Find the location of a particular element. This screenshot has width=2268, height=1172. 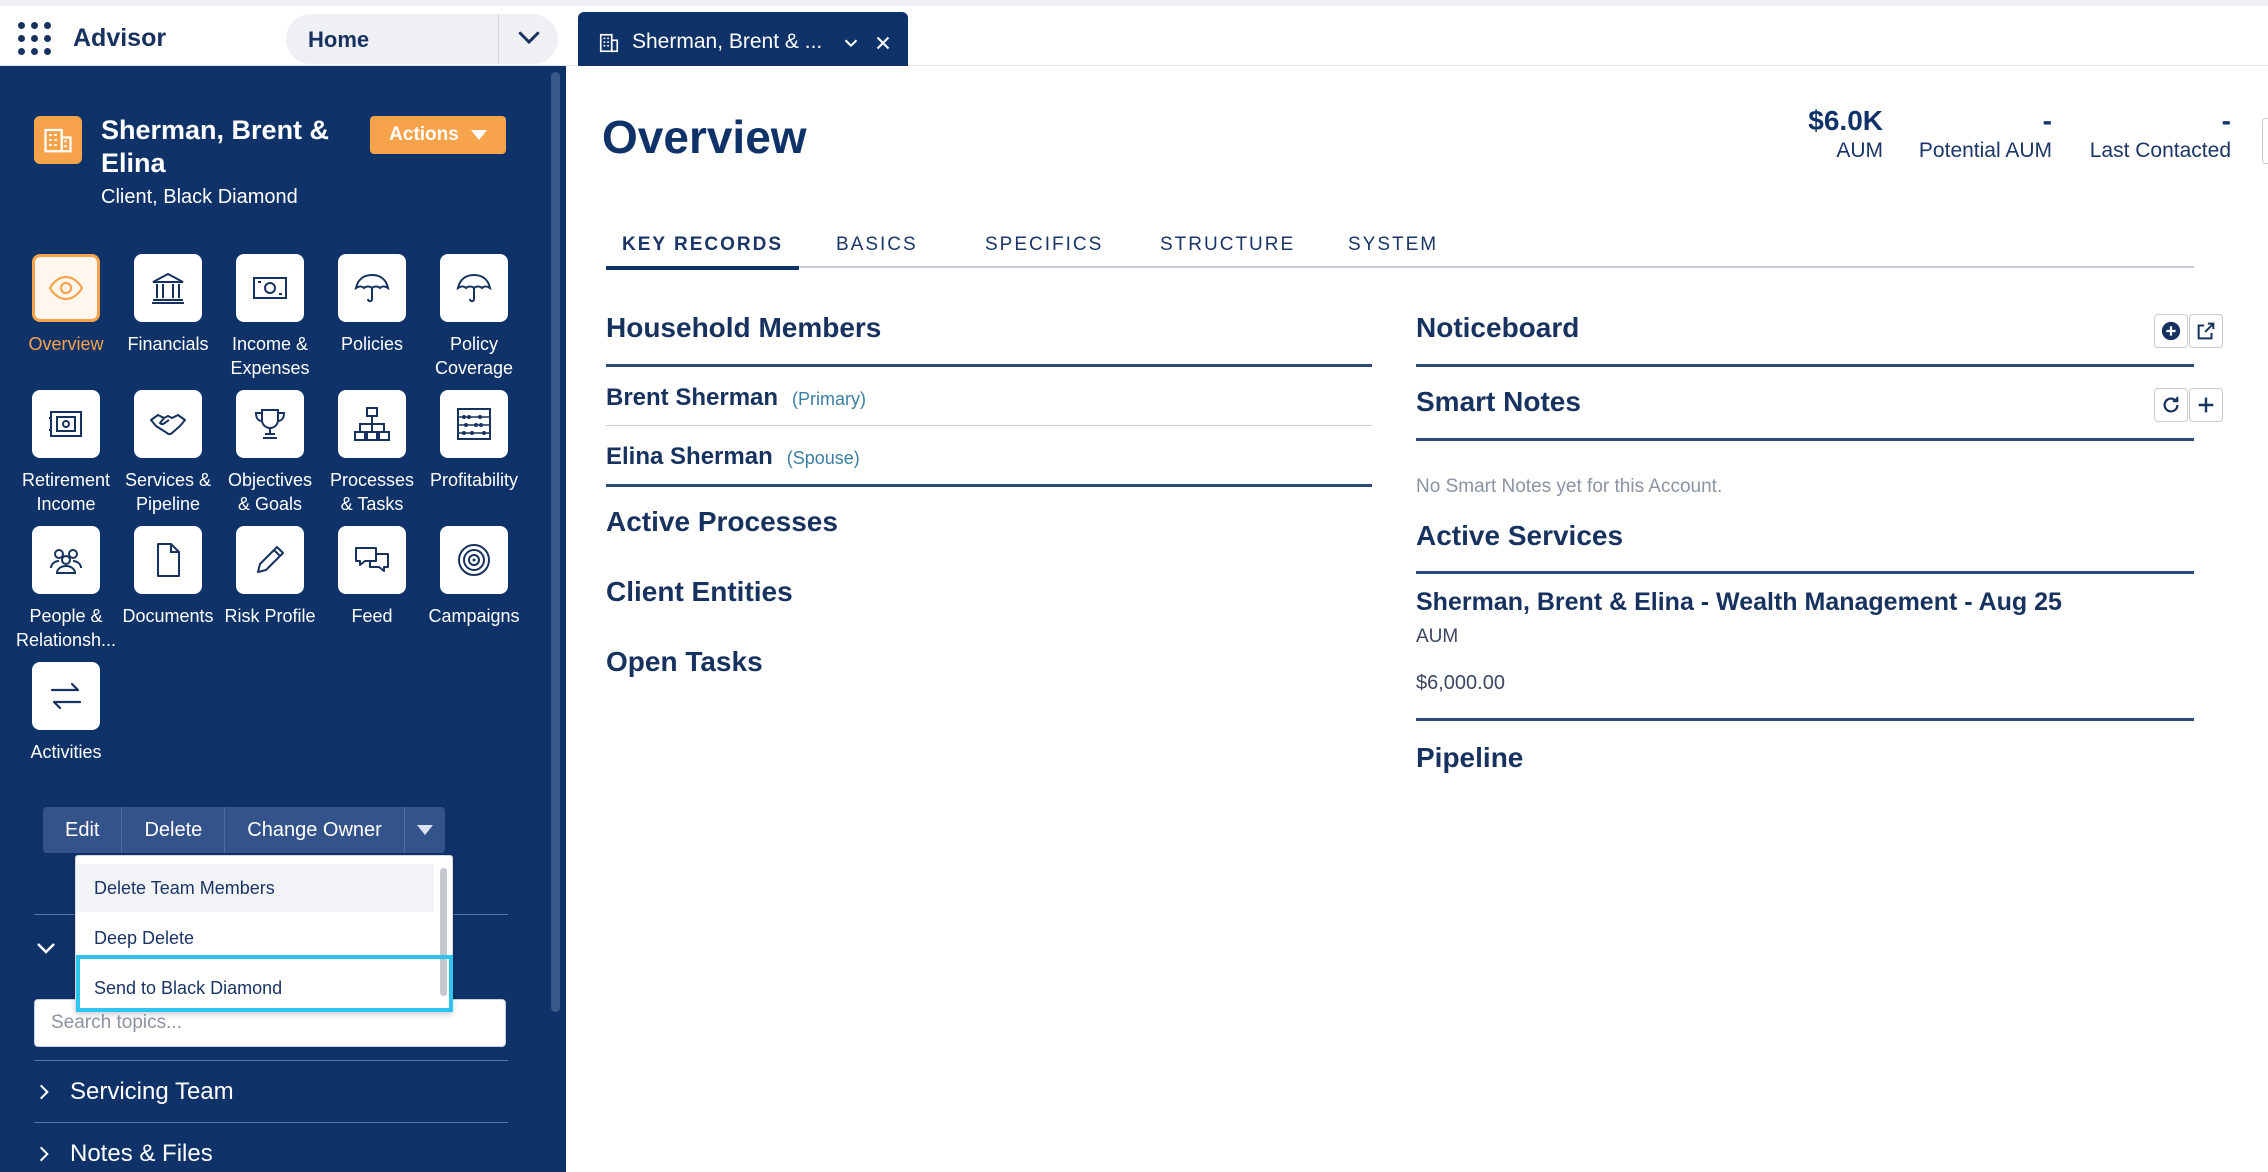

tile-policy-coverage: Policy Coverage is located at coordinates (474, 317).